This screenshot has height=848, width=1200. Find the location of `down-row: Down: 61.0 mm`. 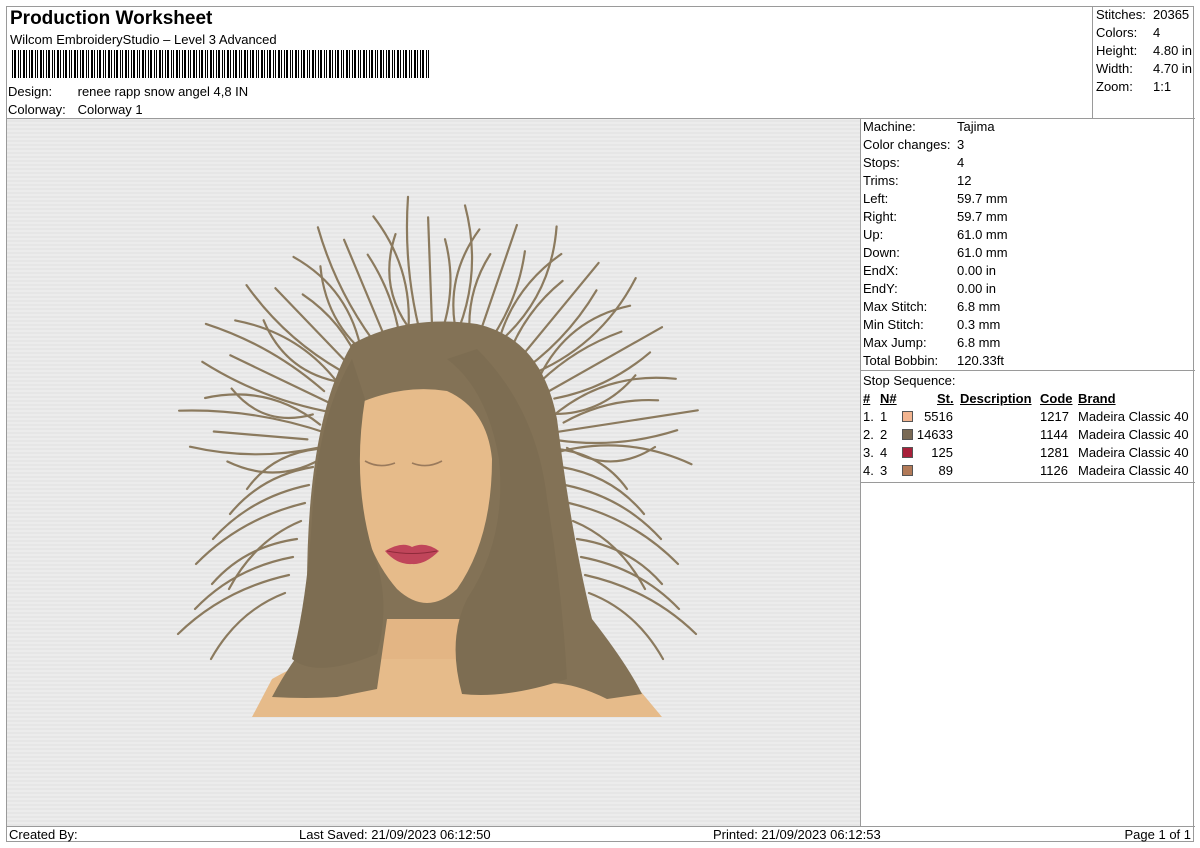

down-row: Down: 61.0 mm is located at coordinates (935, 252).